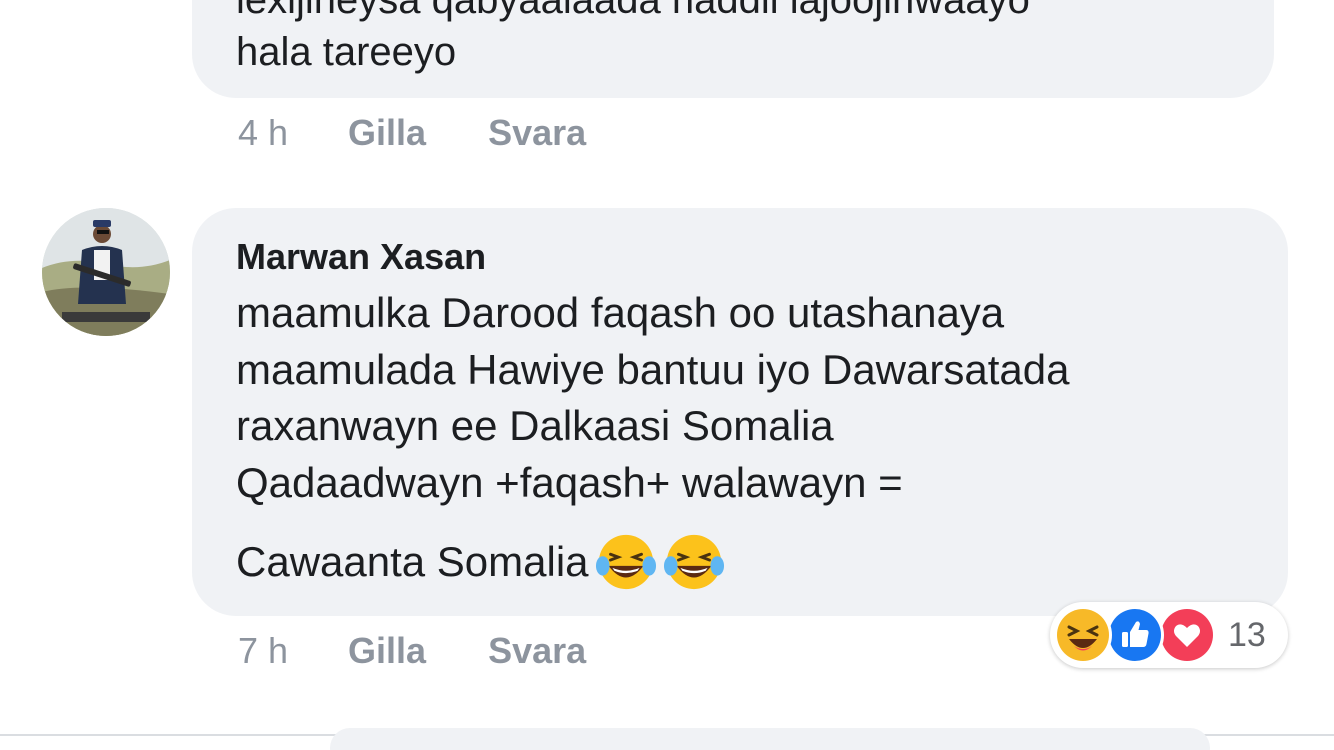 This screenshot has height=750, width=1334. I want to click on comment-text-line: hala tareeyo, so click(346, 52).